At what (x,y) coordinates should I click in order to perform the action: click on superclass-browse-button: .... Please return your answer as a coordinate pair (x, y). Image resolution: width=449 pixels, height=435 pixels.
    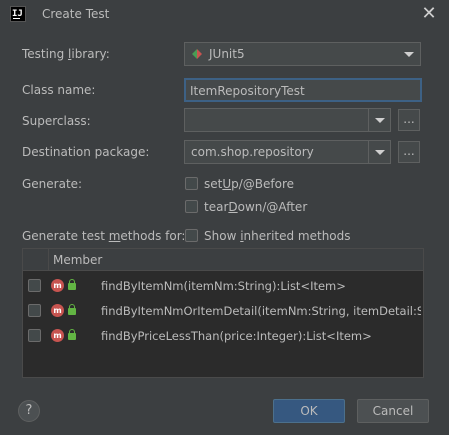
    Looking at the image, I should click on (409, 120).